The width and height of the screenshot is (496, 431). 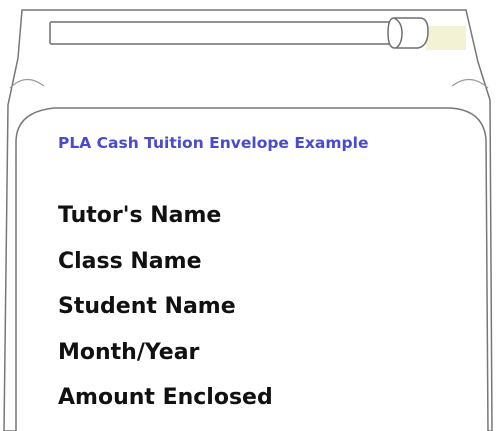 I want to click on field-class-name: Class Name, so click(x=130, y=261).